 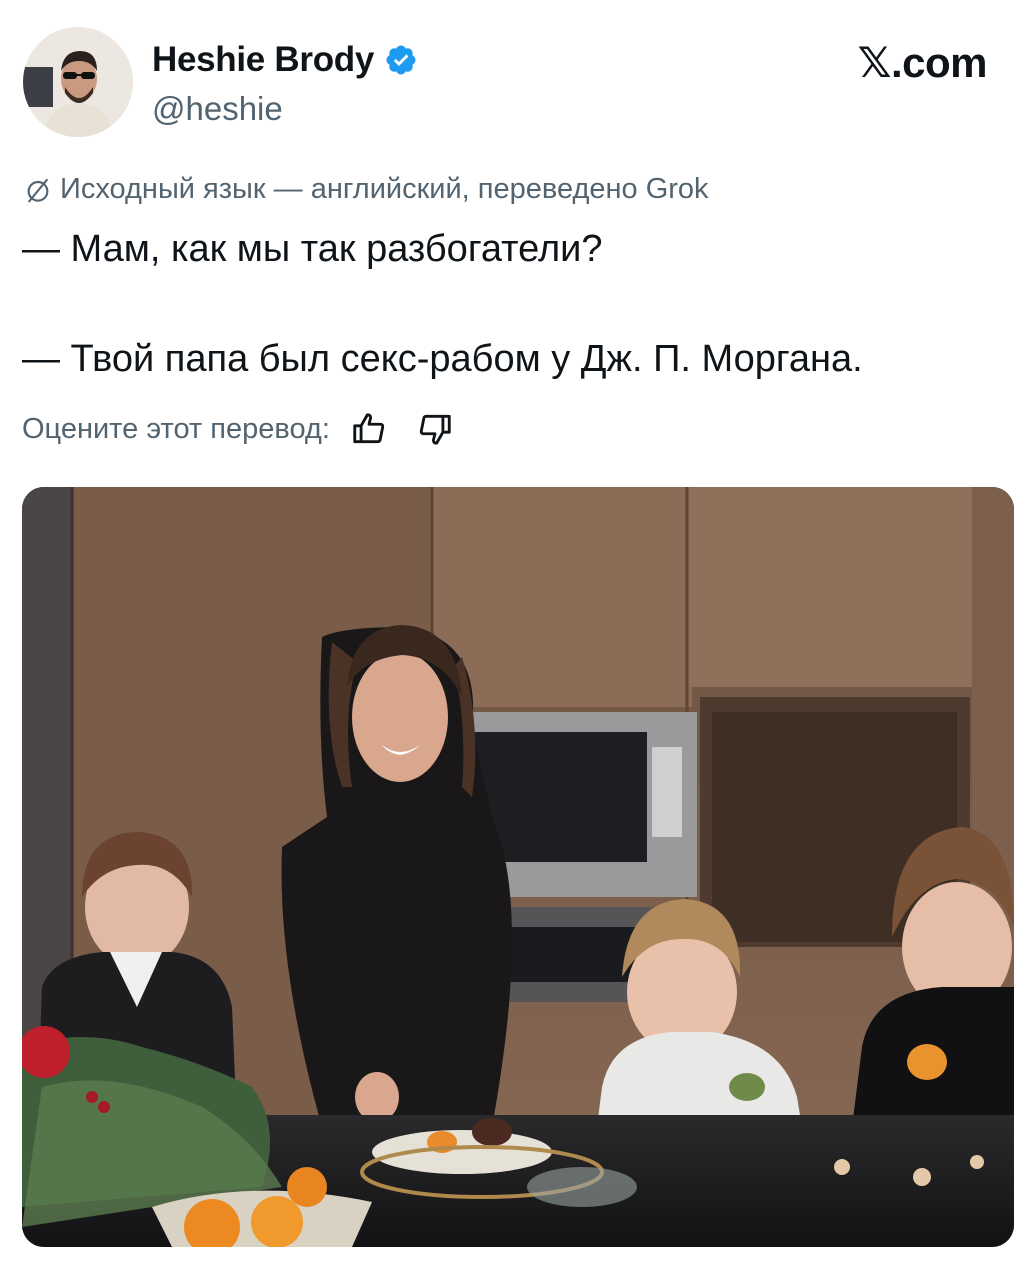 What do you see at coordinates (38, 190) in the screenshot?
I see `translate-icon` at bounding box center [38, 190].